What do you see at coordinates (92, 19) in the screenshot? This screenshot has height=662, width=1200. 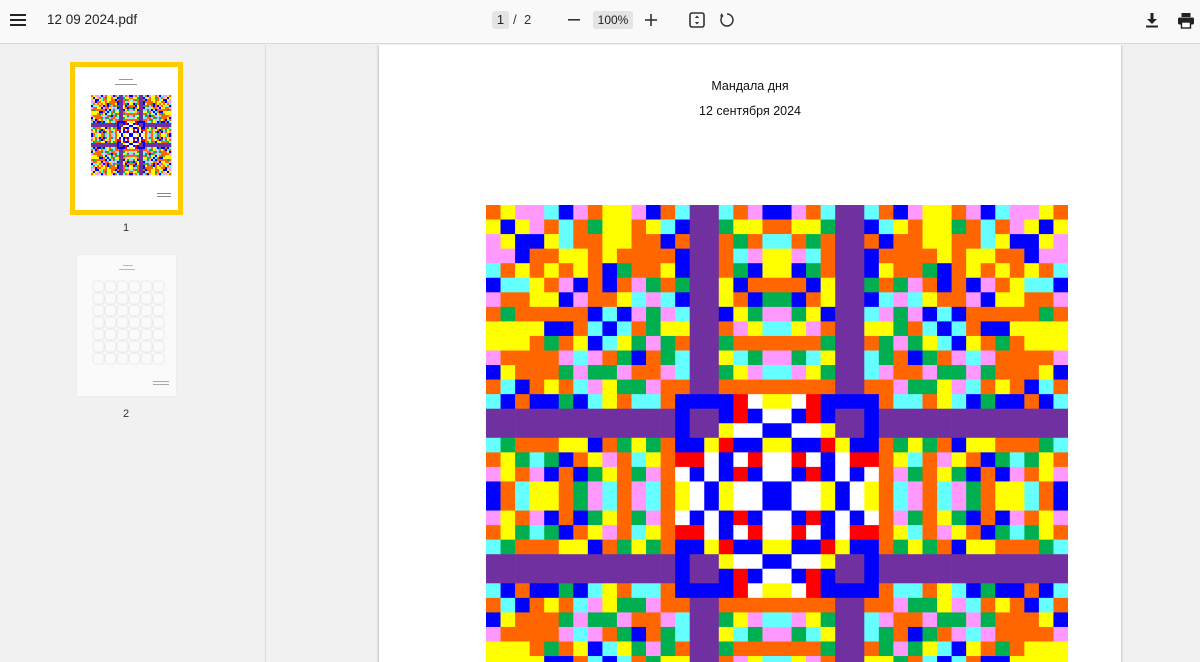 I see `file-title: 12 09 2024.pdf` at bounding box center [92, 19].